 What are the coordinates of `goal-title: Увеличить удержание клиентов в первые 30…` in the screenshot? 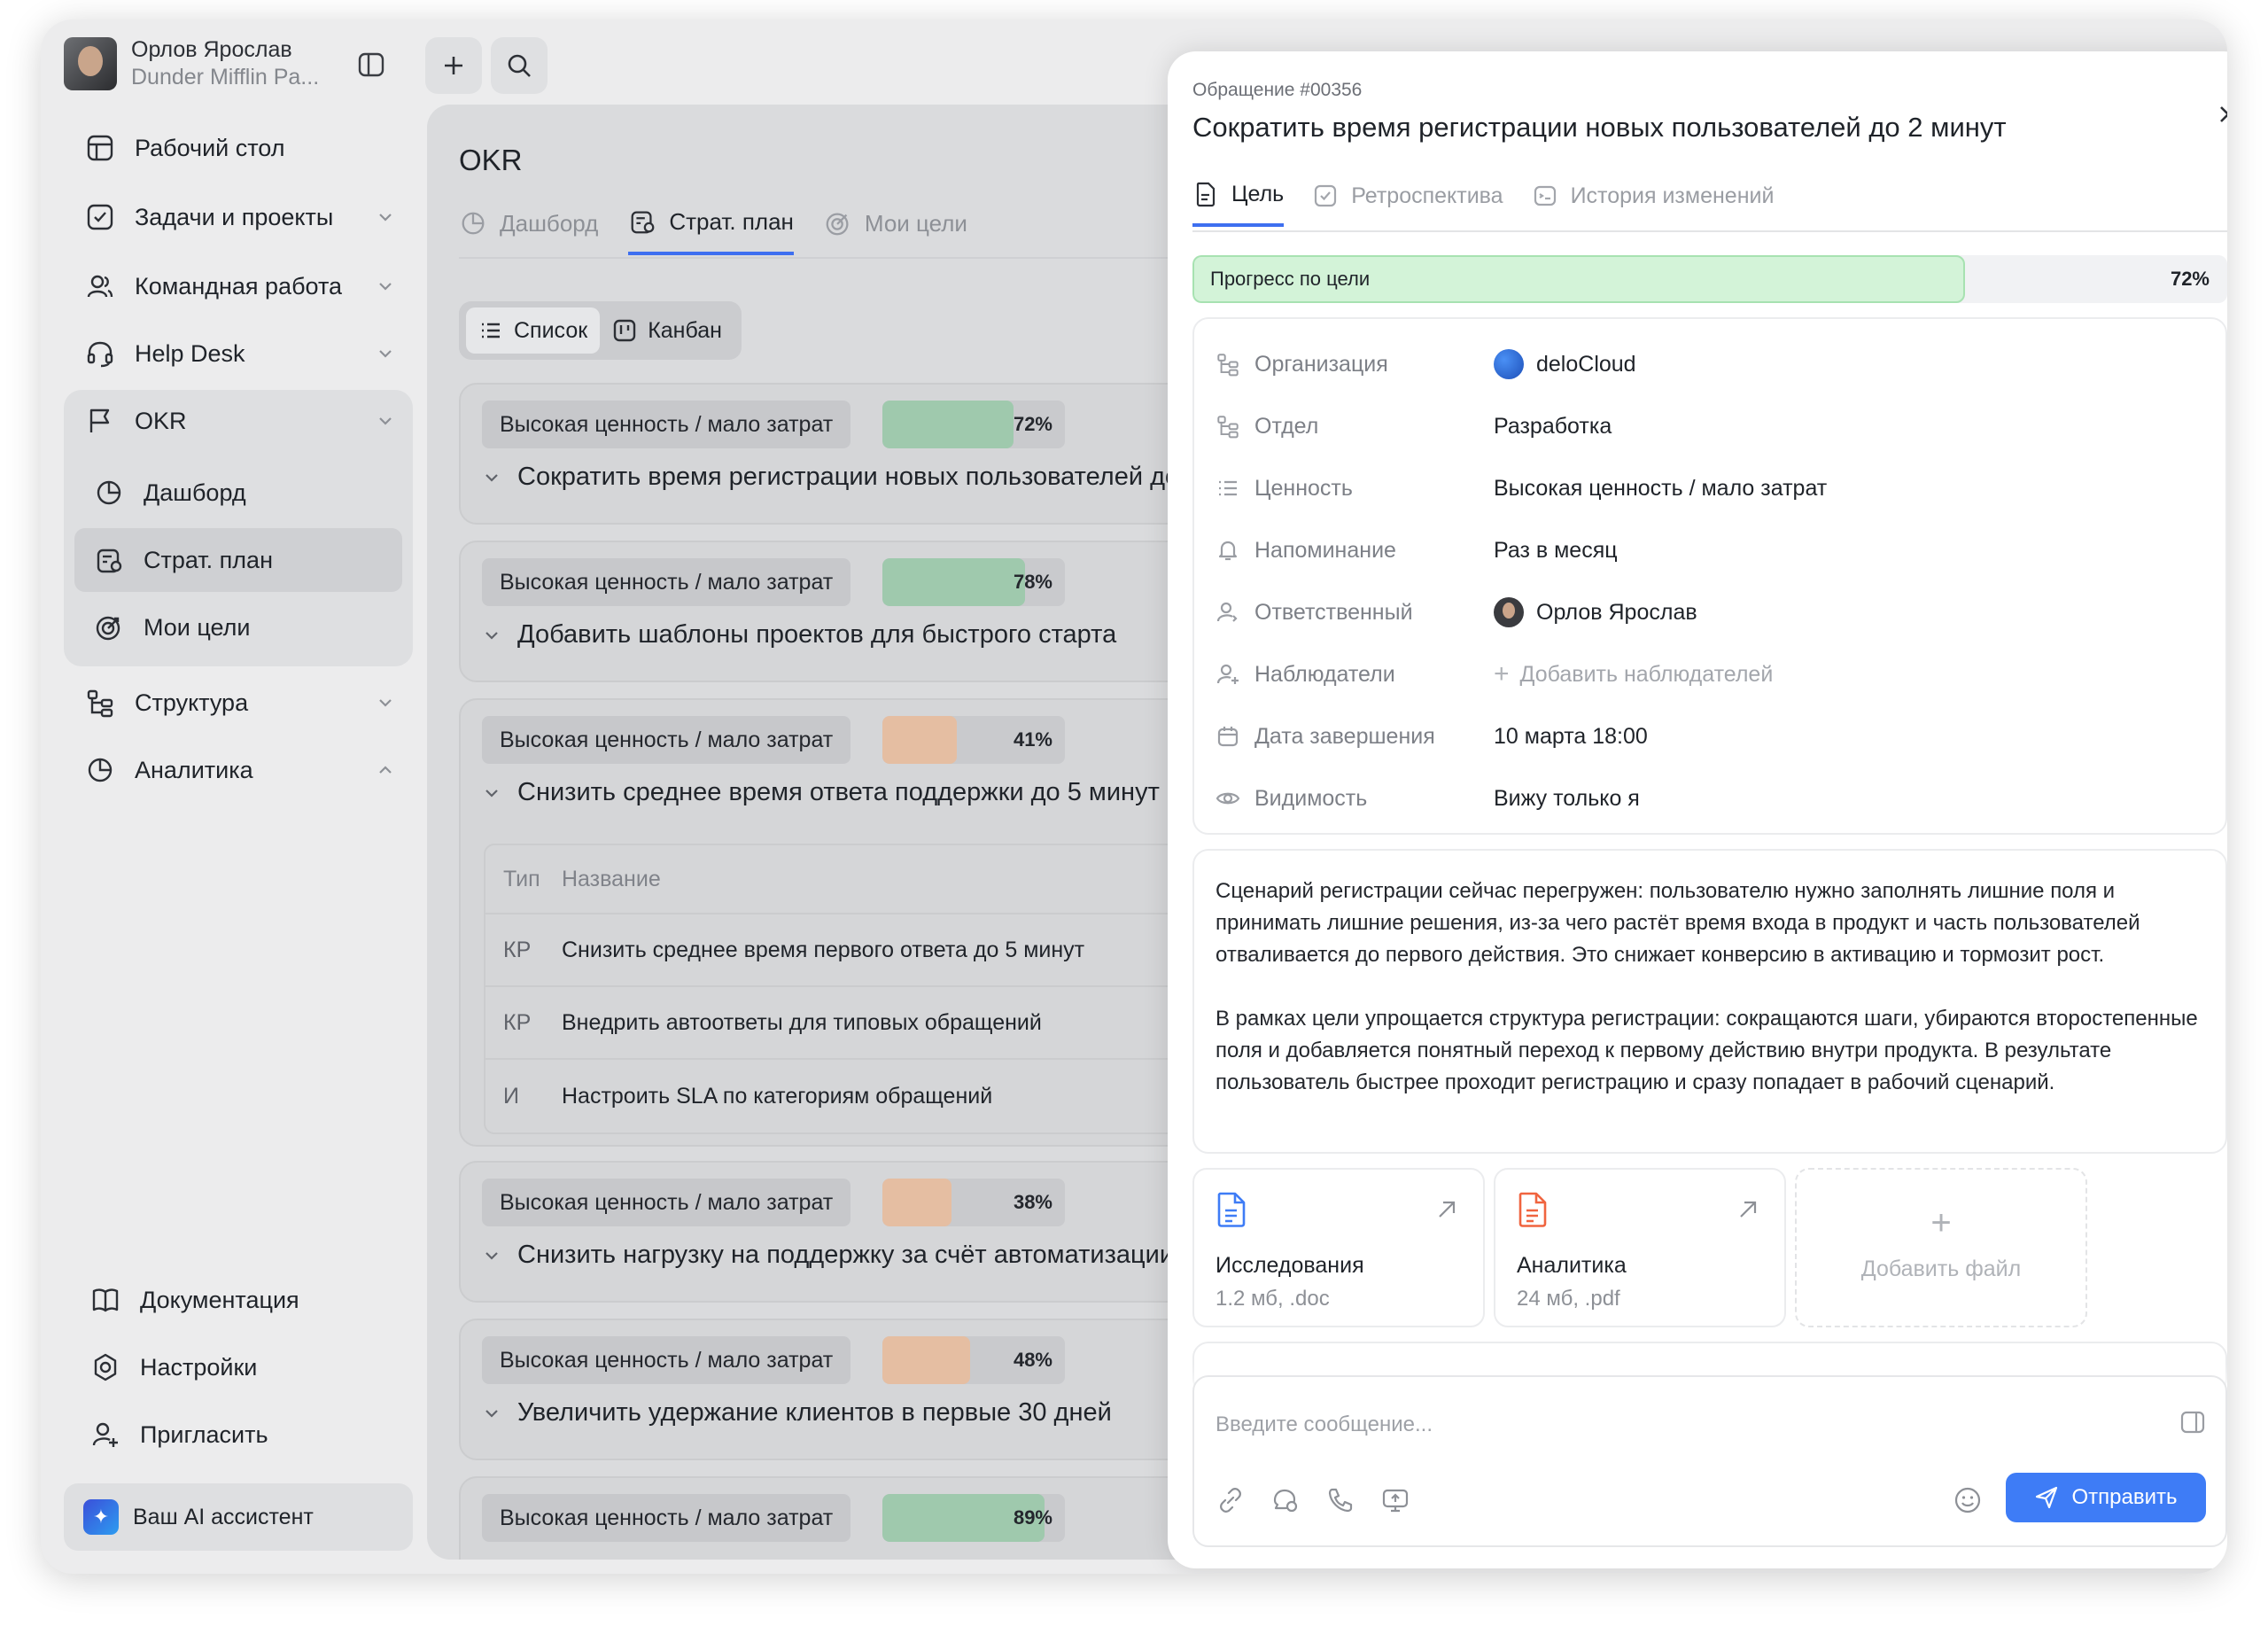 It's located at (814, 1412).